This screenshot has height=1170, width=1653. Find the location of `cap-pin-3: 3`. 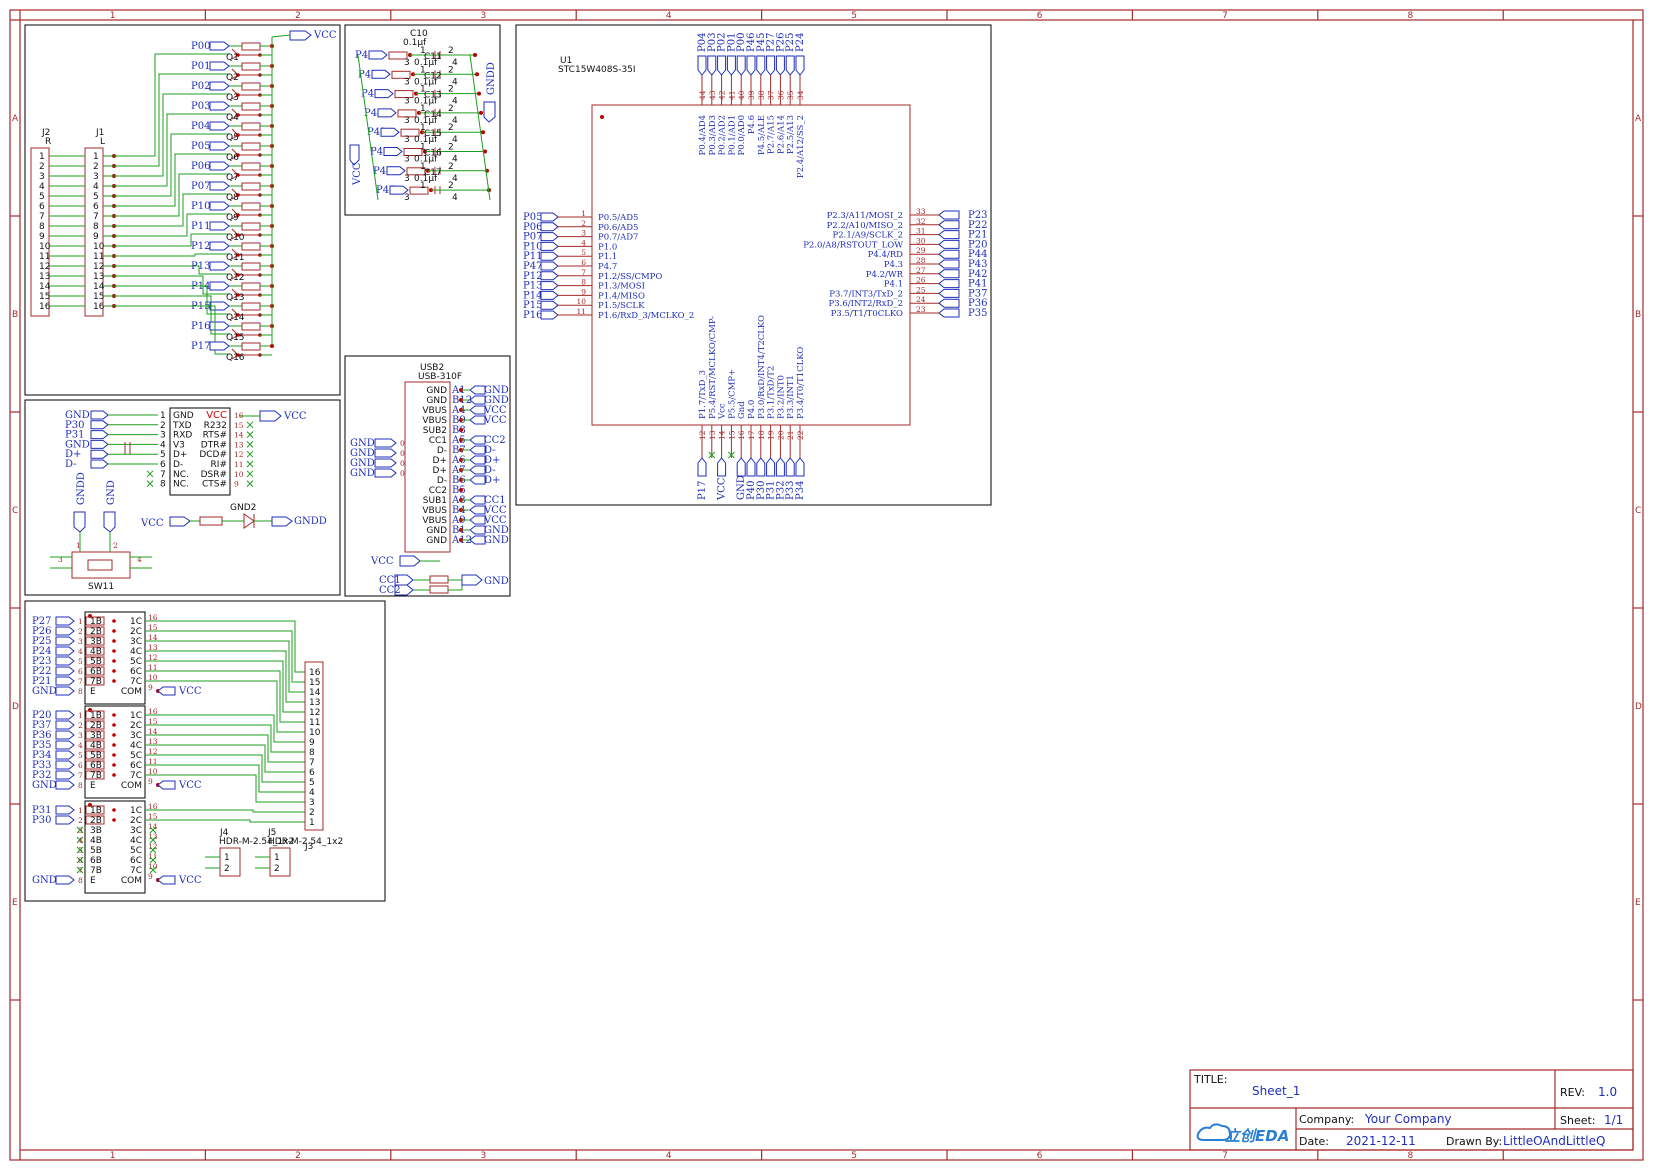

cap-pin-3: 3 is located at coordinates (407, 82).